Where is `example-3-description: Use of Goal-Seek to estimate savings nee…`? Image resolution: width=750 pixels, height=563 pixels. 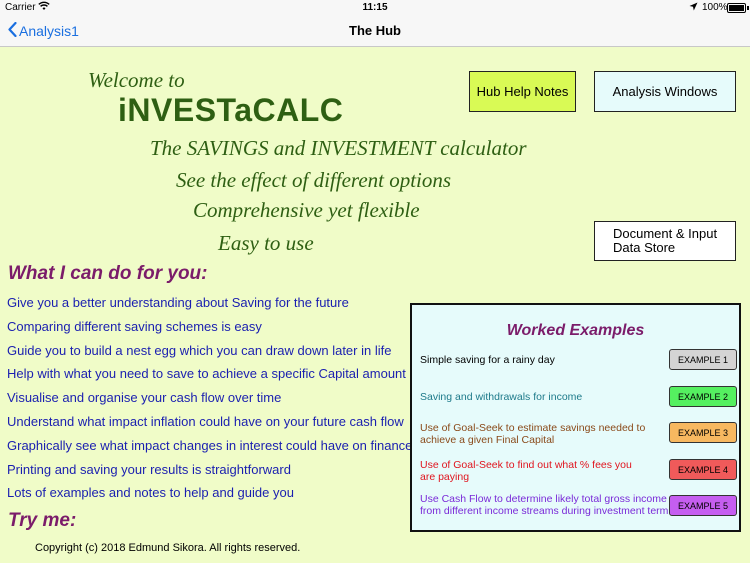 example-3-description: Use of Goal-Seek to estimate savings nee… is located at coordinates (532, 434).